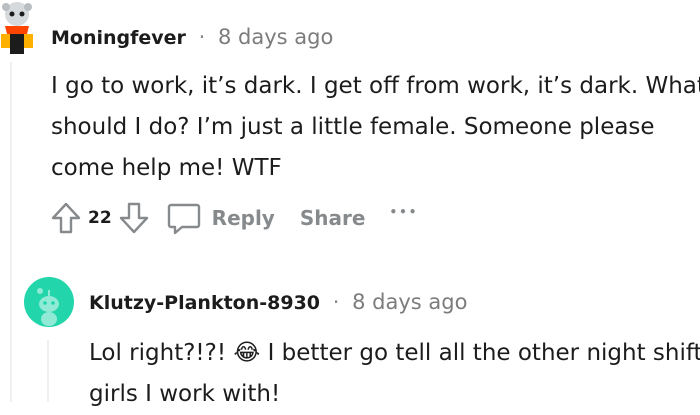 The width and height of the screenshot is (700, 415). I want to click on reply-bubble-icon, so click(183, 219).